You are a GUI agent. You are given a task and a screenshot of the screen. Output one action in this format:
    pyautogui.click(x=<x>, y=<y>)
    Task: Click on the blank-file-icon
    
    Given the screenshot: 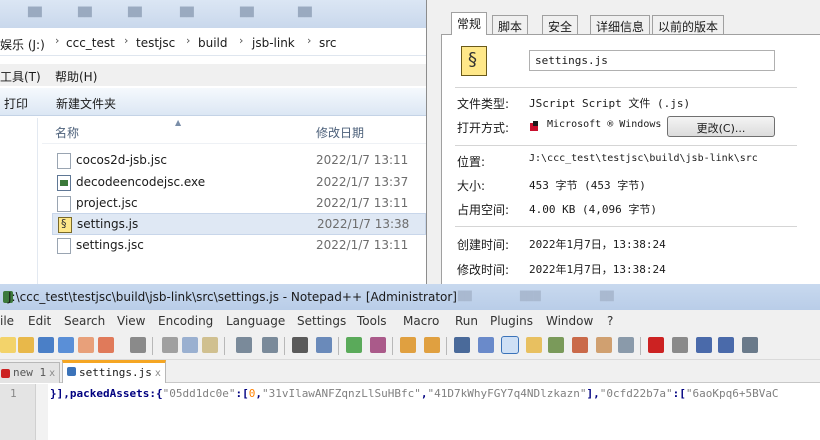 What is the action you would take?
    pyautogui.click(x=64, y=246)
    